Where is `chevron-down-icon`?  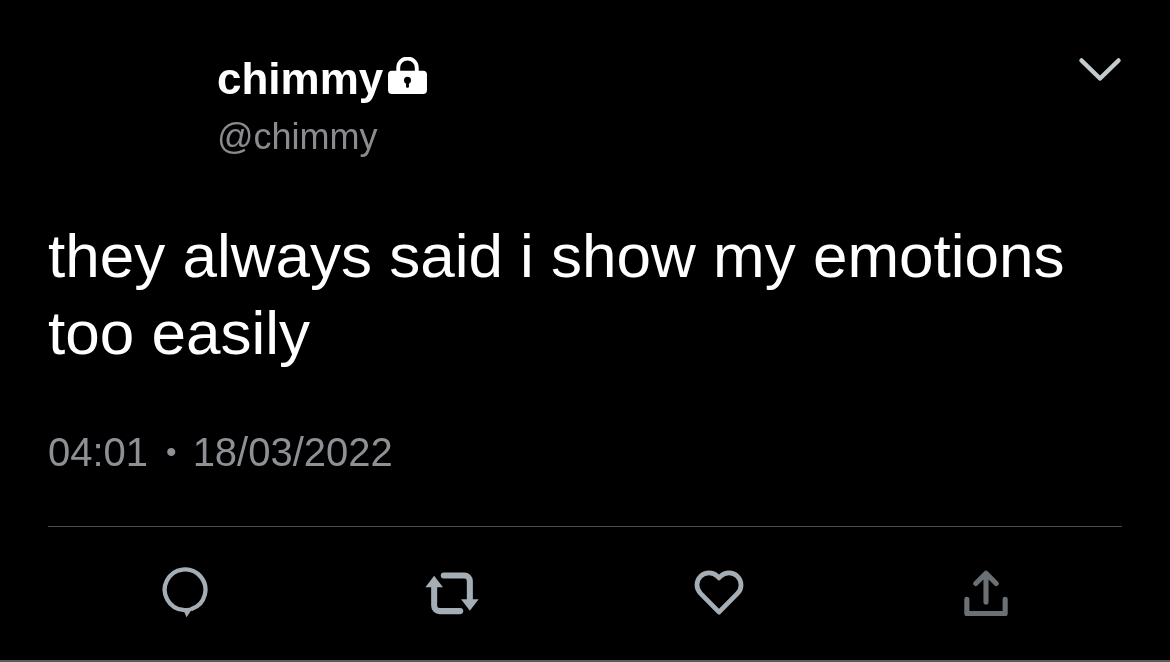 chevron-down-icon is located at coordinates (1100, 69).